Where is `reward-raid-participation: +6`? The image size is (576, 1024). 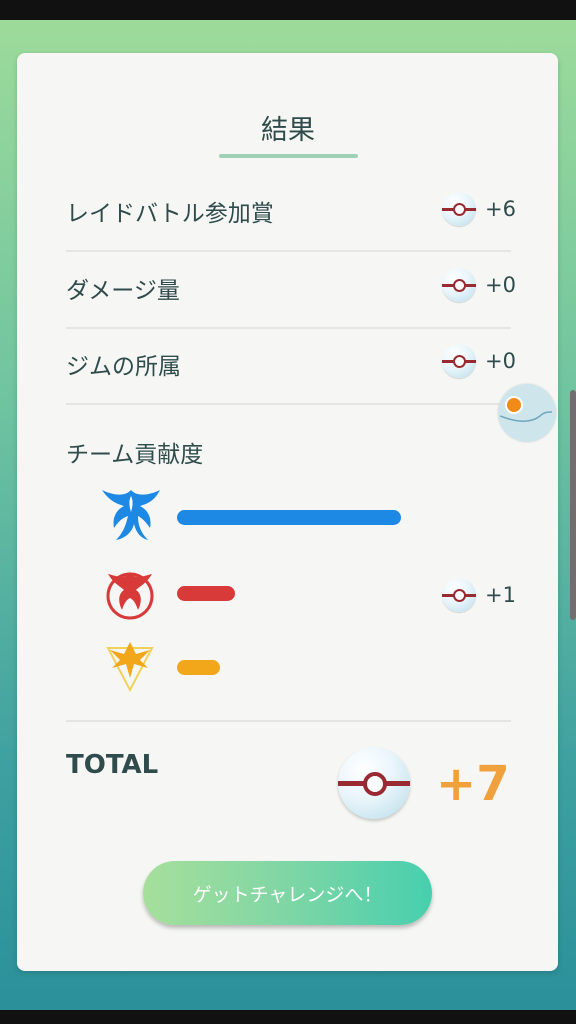
reward-raid-participation: +6 is located at coordinates (479, 209).